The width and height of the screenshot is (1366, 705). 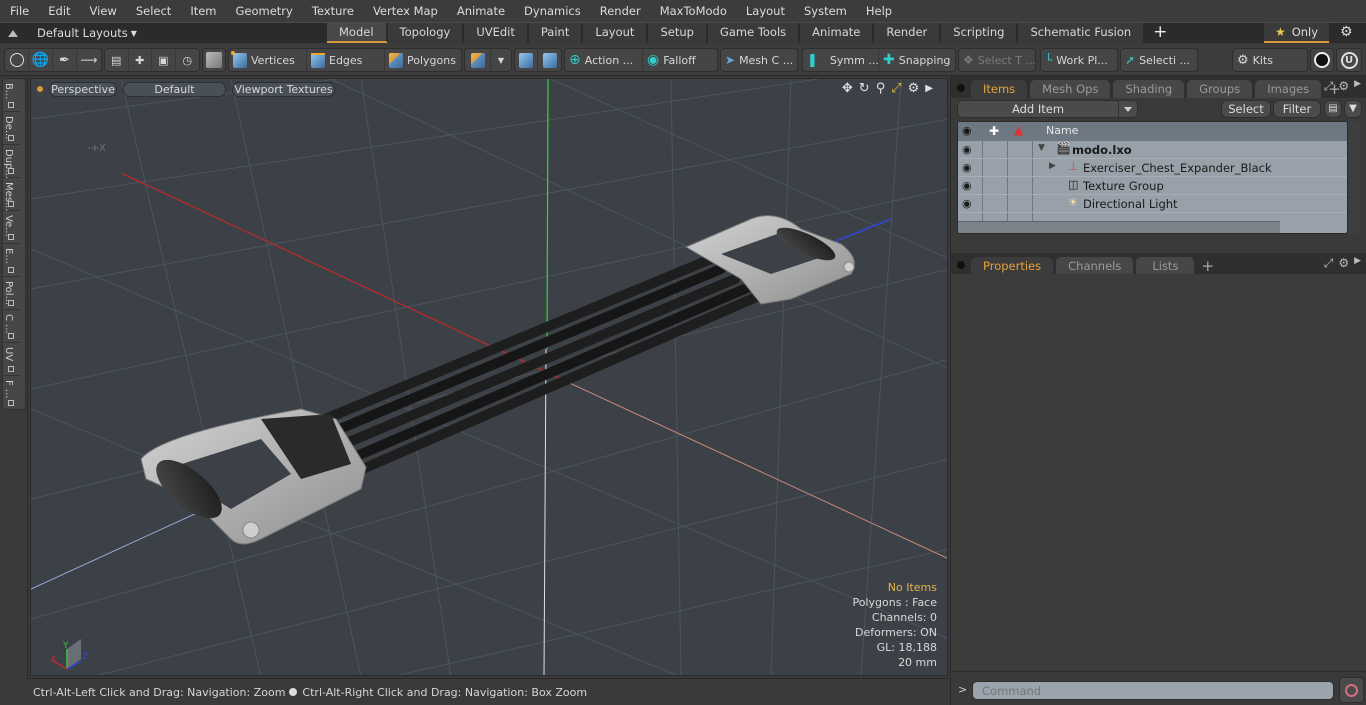 What do you see at coordinates (1207, 266) in the screenshot?
I see `add-panel-tab-icon: +` at bounding box center [1207, 266].